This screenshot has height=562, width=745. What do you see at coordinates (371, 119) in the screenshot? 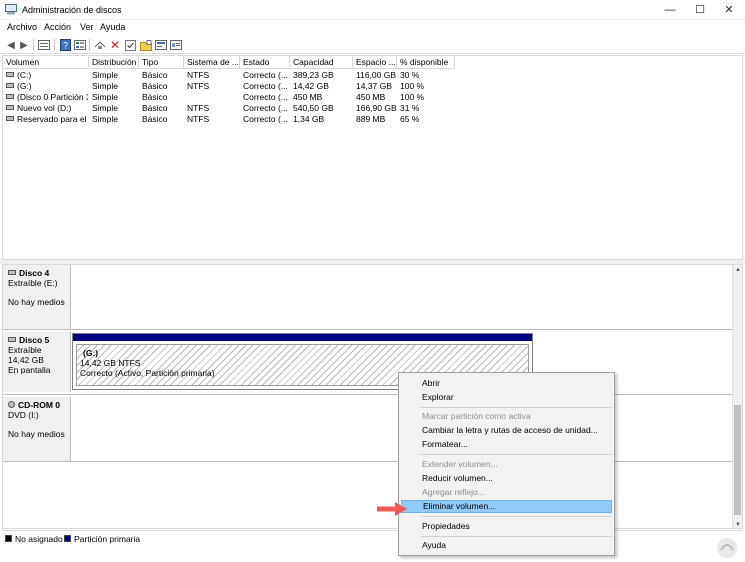
I see `free-space-cell: 889 MB` at bounding box center [371, 119].